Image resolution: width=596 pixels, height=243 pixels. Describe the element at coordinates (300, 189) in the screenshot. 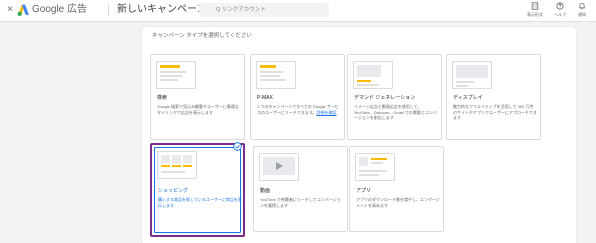

I see `campaign-card-video: 動画 YouTube で視聴者にリーチしてコンバージョンを獲得します` at that location.